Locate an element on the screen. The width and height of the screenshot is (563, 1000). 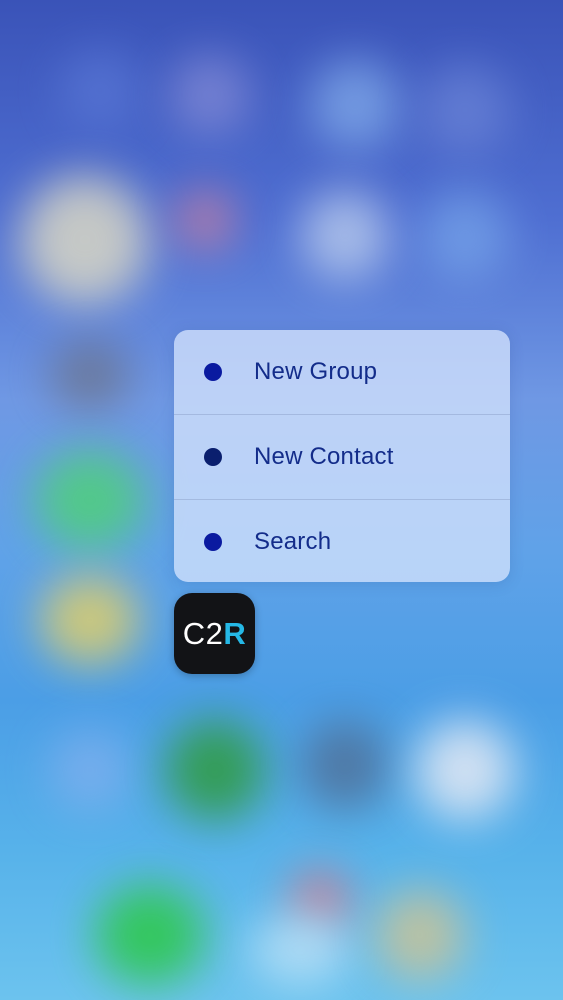
quick-action-new-group: New Group is located at coordinates (342, 372).